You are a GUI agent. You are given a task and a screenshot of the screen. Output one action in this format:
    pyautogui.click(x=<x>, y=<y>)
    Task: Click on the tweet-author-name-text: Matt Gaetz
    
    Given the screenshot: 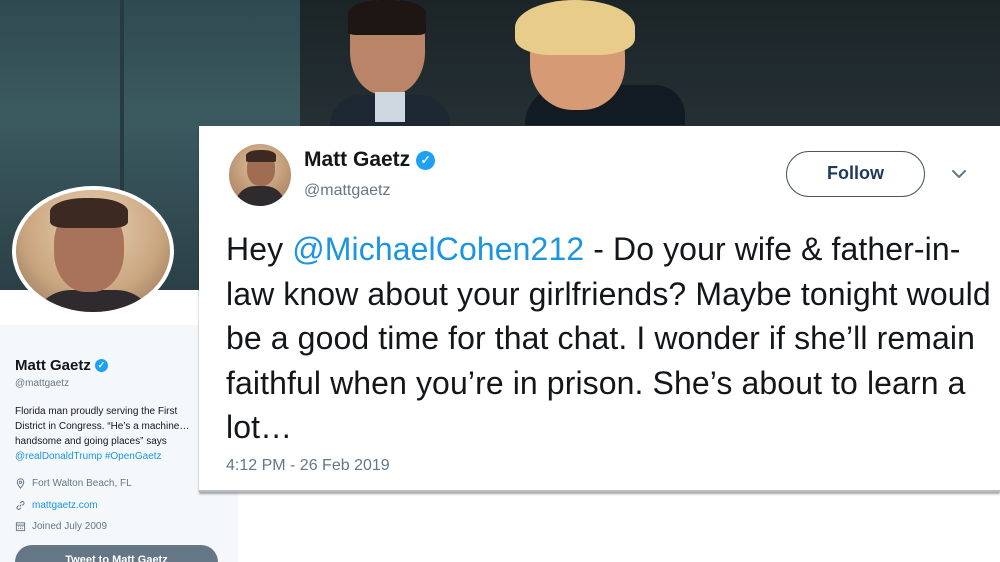 What is the action you would take?
    pyautogui.click(x=357, y=160)
    